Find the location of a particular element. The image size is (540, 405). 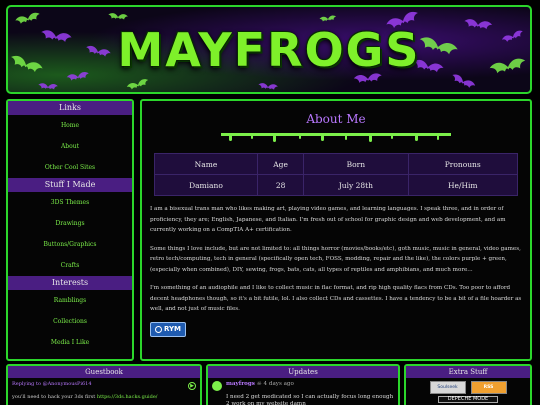

table-cell-pronouns: He/Him is located at coordinates (462, 185).